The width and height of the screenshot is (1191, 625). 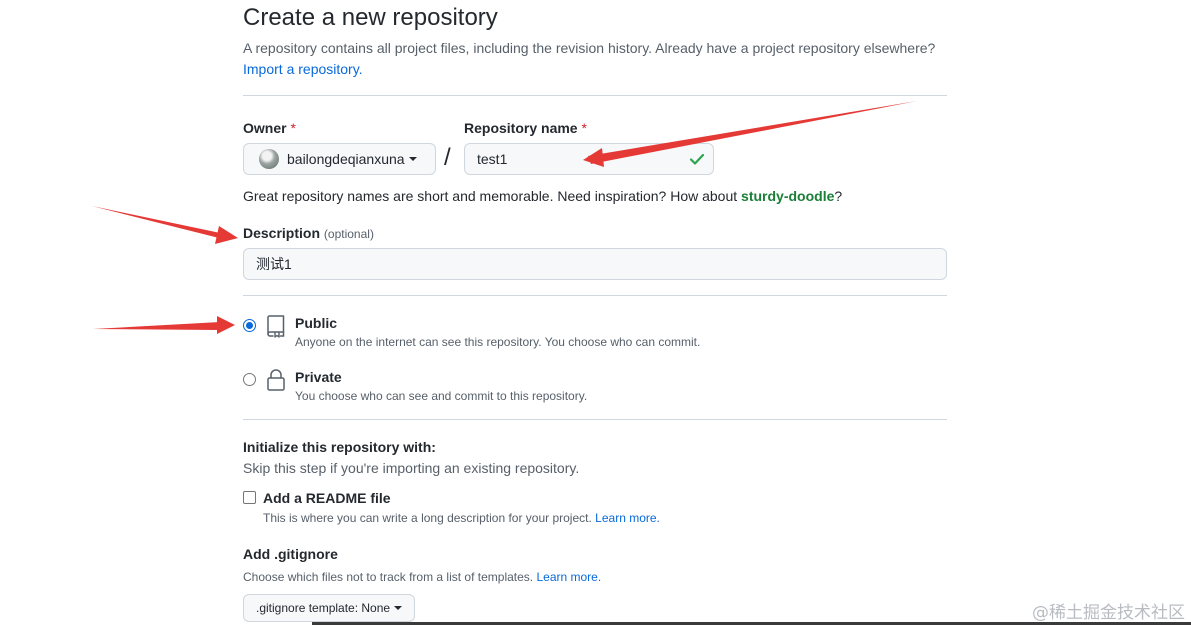 I want to click on description-input: 测试1, so click(x=595, y=264).